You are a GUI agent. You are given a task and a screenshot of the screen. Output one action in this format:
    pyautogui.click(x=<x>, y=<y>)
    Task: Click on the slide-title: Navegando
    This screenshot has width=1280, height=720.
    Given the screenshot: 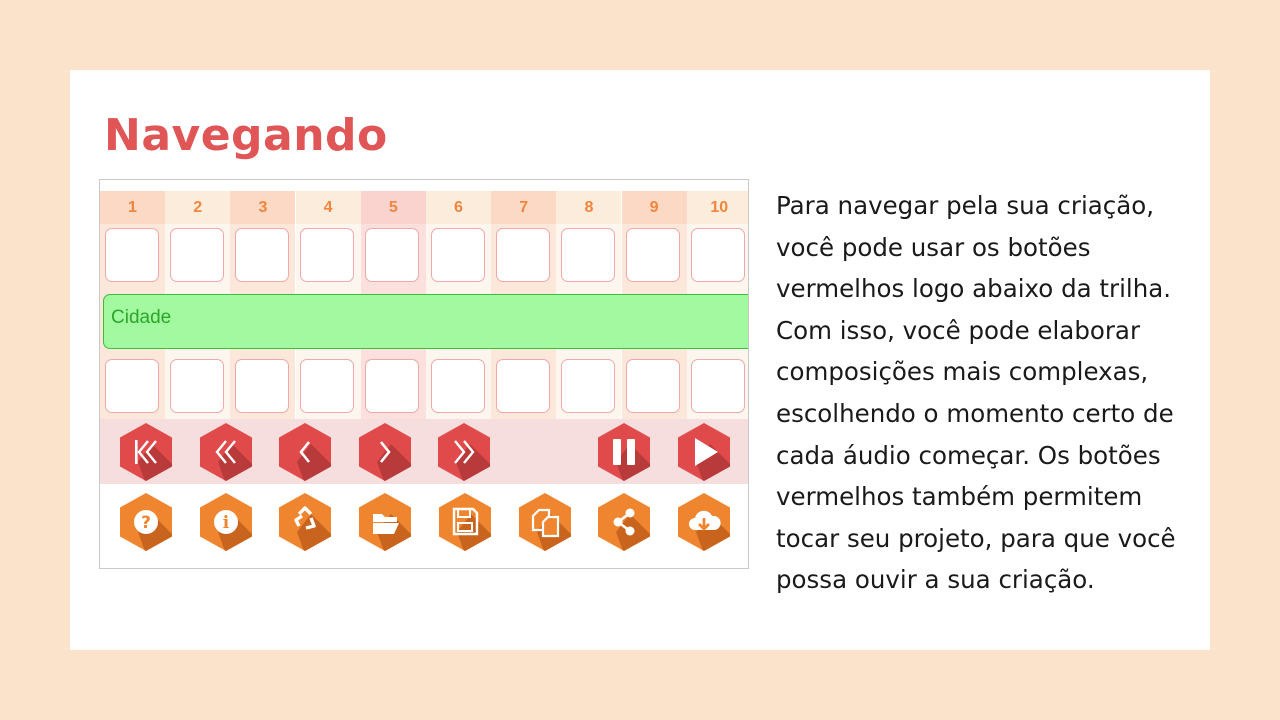 What is the action you would take?
    pyautogui.click(x=246, y=135)
    